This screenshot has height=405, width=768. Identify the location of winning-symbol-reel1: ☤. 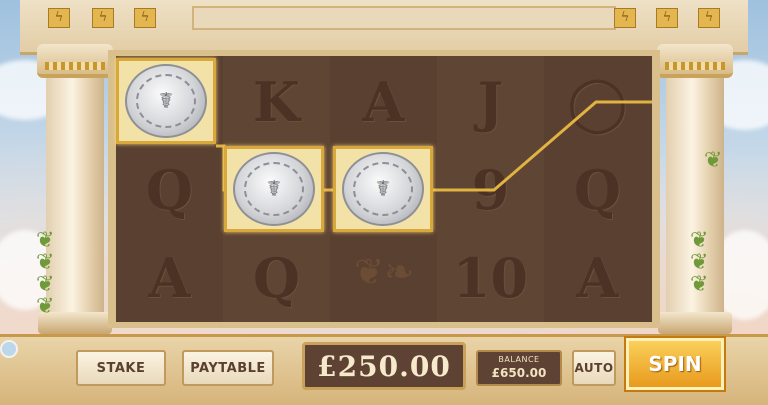
(166, 101).